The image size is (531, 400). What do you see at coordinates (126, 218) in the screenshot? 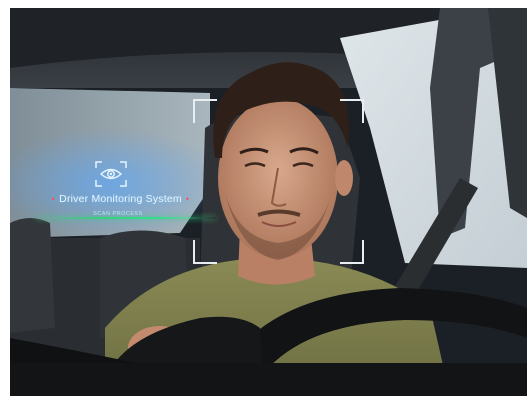
I see `scan-progress-line` at bounding box center [126, 218].